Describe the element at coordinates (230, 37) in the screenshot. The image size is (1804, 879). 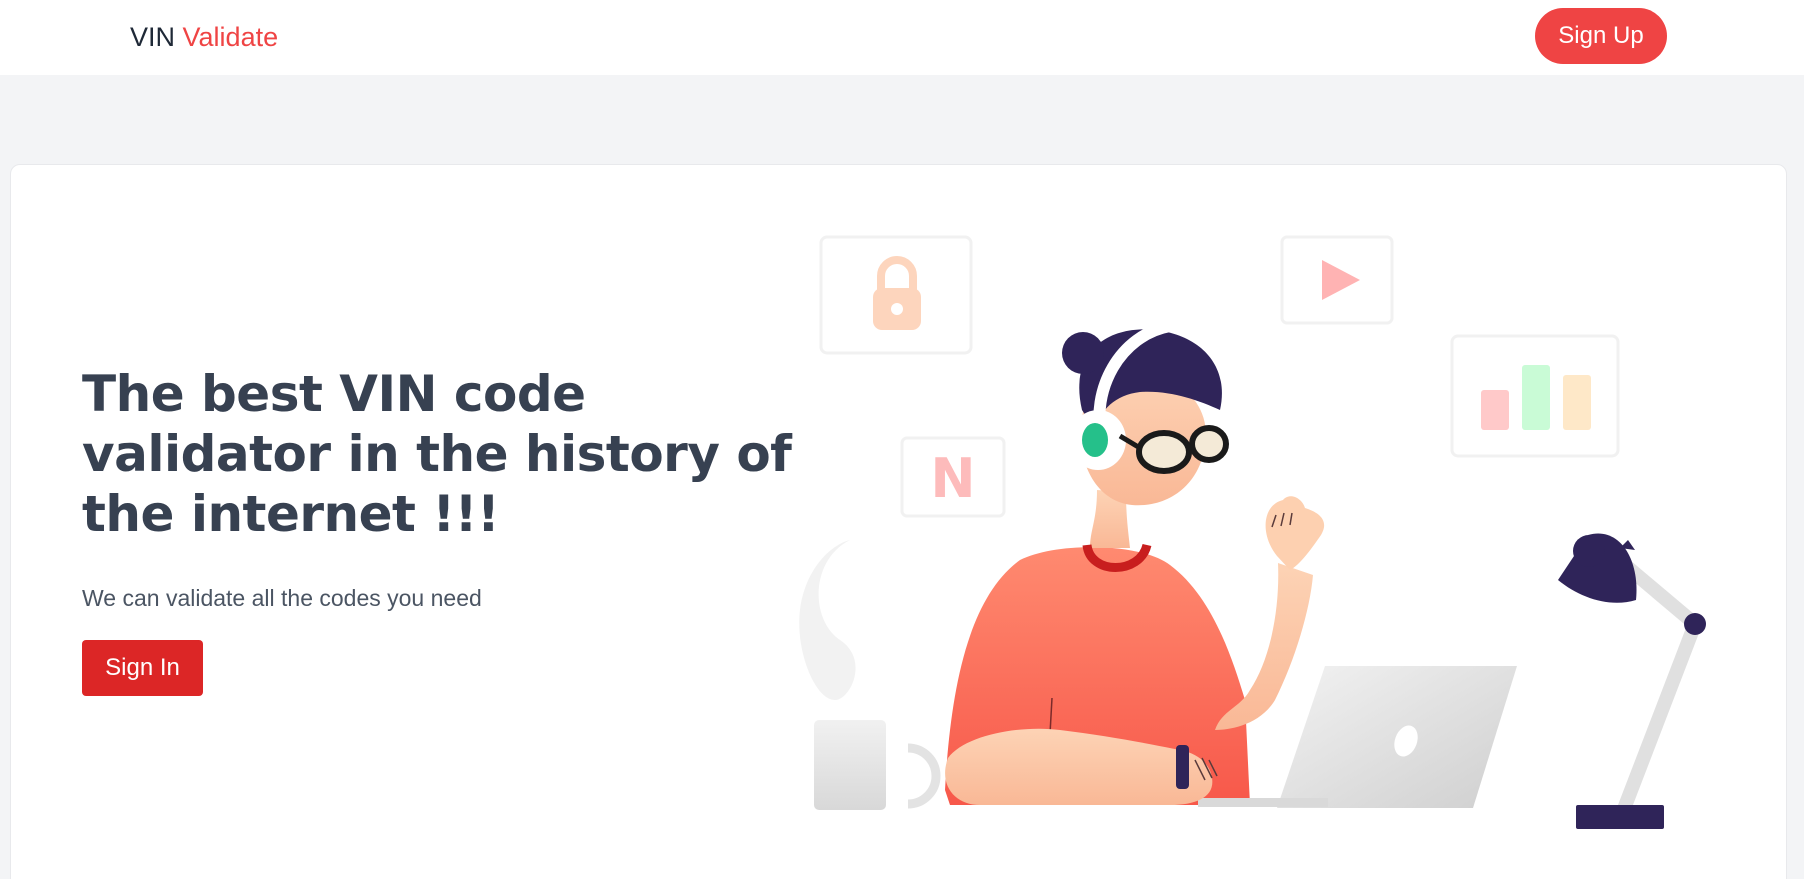
I see `brand-accent: Validate` at that location.